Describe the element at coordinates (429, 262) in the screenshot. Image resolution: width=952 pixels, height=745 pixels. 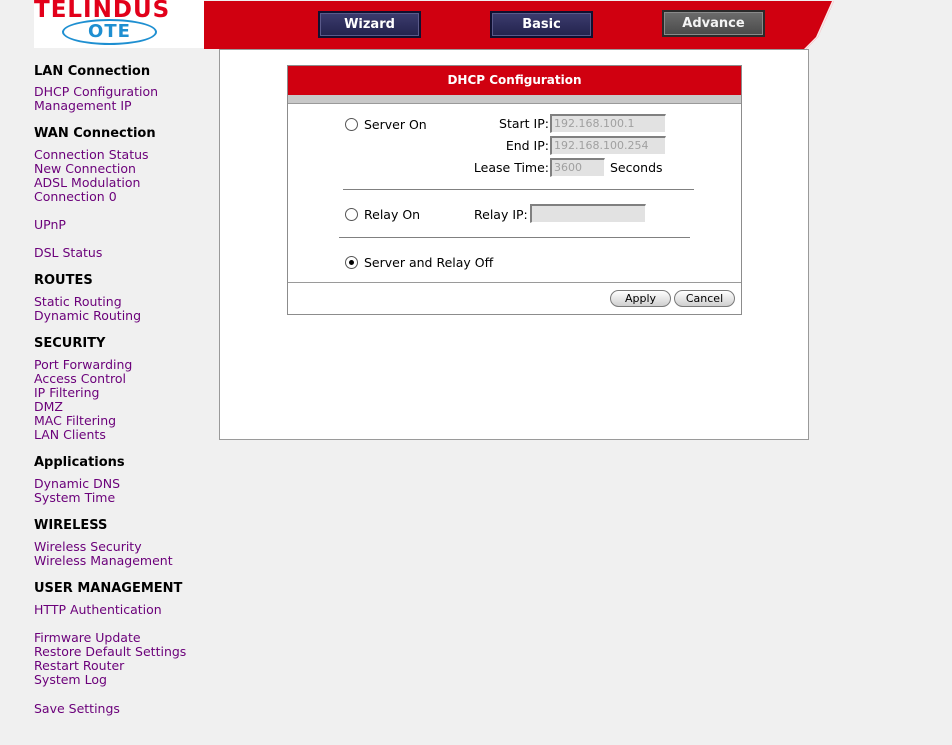
I see `server-relay-off-label: Server and Relay Off` at that location.